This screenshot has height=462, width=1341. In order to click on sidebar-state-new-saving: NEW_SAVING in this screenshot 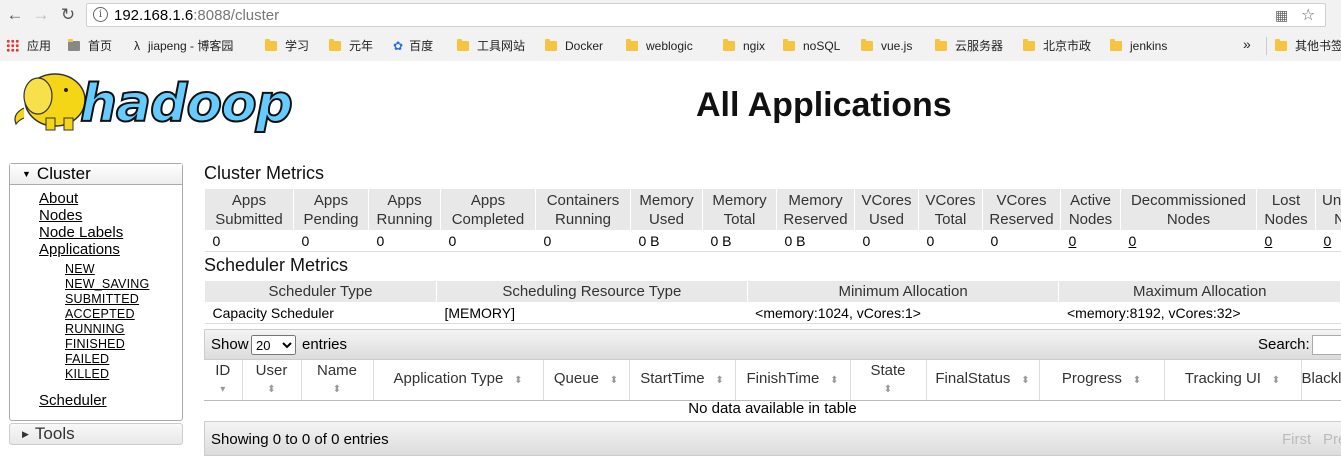, I will do `click(107, 284)`.